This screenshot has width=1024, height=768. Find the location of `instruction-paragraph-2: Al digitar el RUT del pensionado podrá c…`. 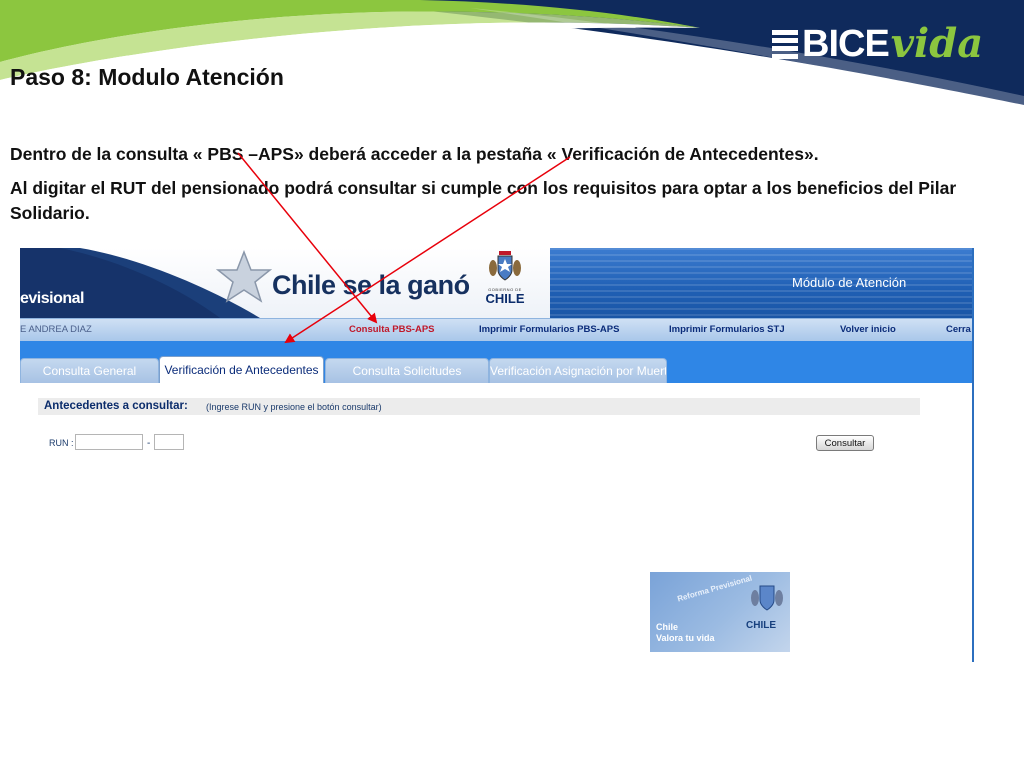

instruction-paragraph-2: Al digitar el RUT del pensionado podrá c… is located at coordinates (483, 200).